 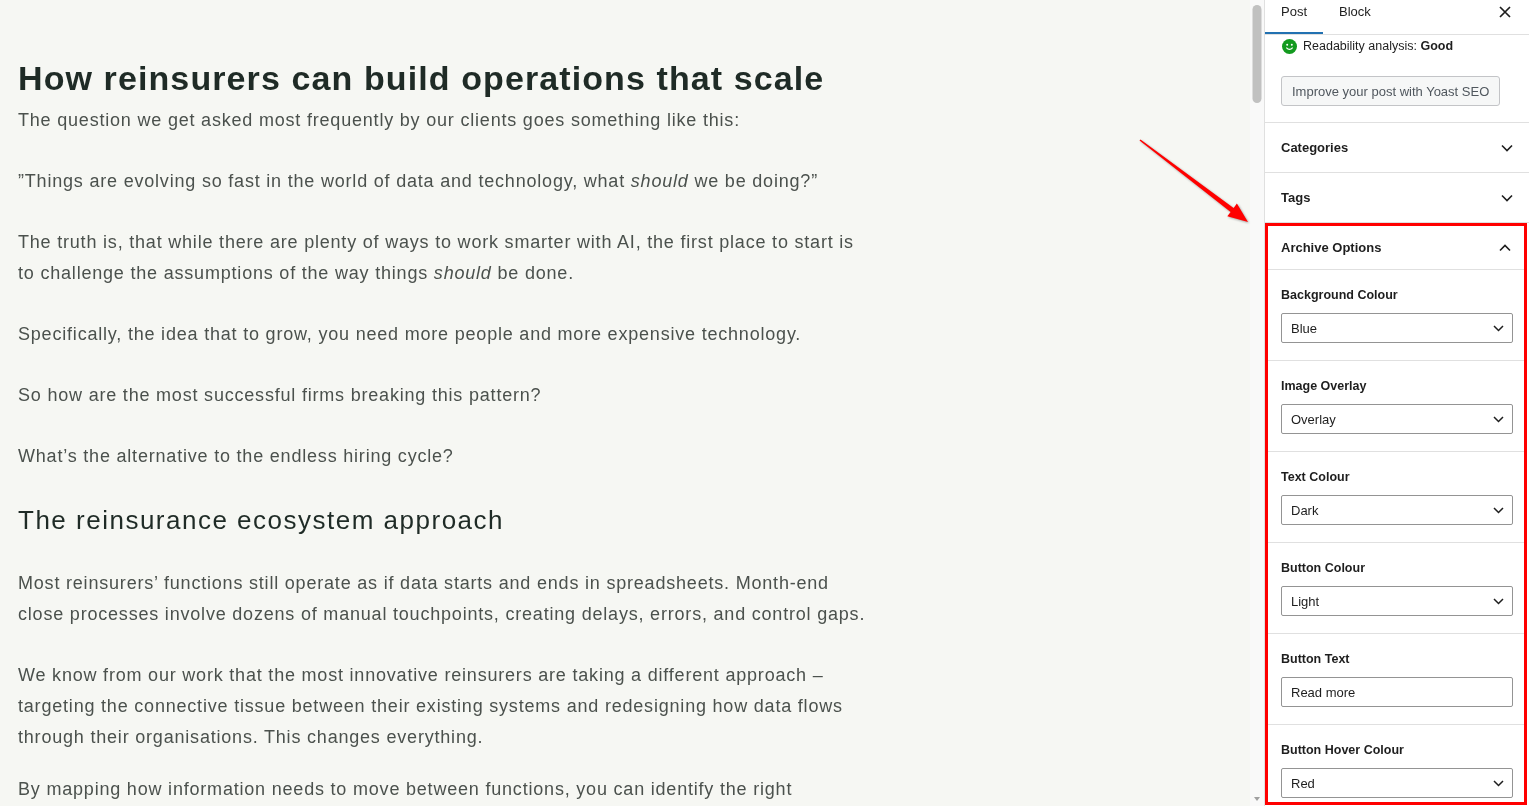 What do you see at coordinates (1378, 46) in the screenshot?
I see `readability-status: Readability analysis: Good` at bounding box center [1378, 46].